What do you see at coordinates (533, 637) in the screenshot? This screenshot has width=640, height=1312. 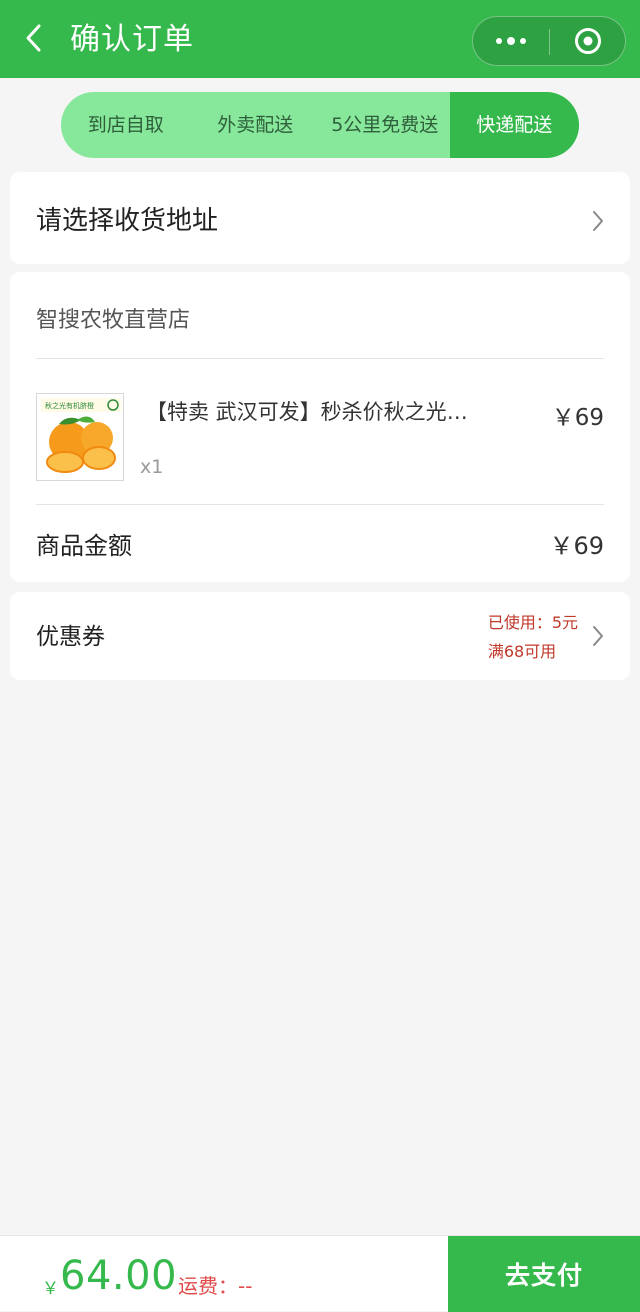 I see `coupon-info: 已使用：5元 满68可用` at bounding box center [533, 637].